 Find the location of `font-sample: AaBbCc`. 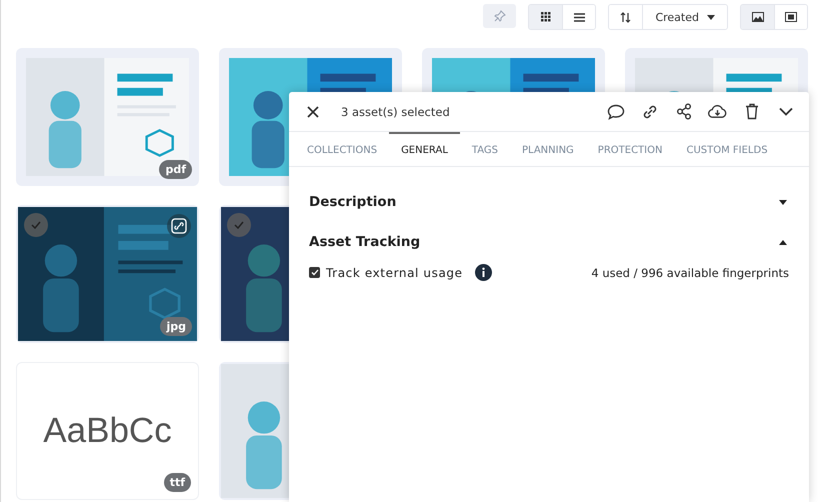

font-sample: AaBbCc is located at coordinates (107, 431).